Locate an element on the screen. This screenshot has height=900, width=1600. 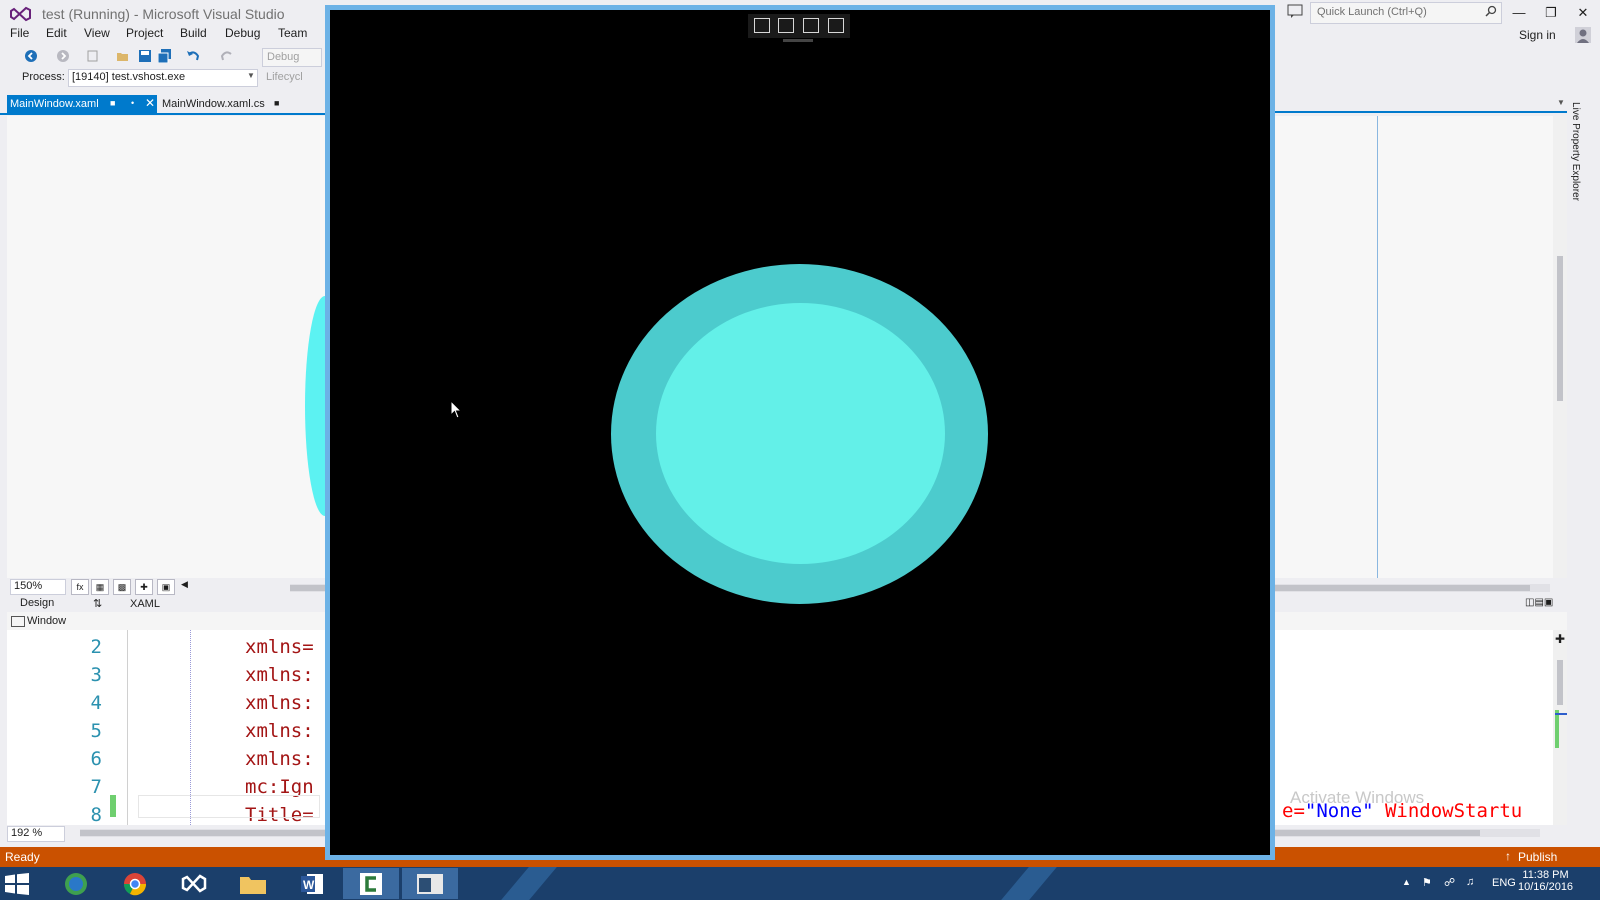
live-property-explorer-label: Live Property Explorer is located at coordinates (1575, 151).